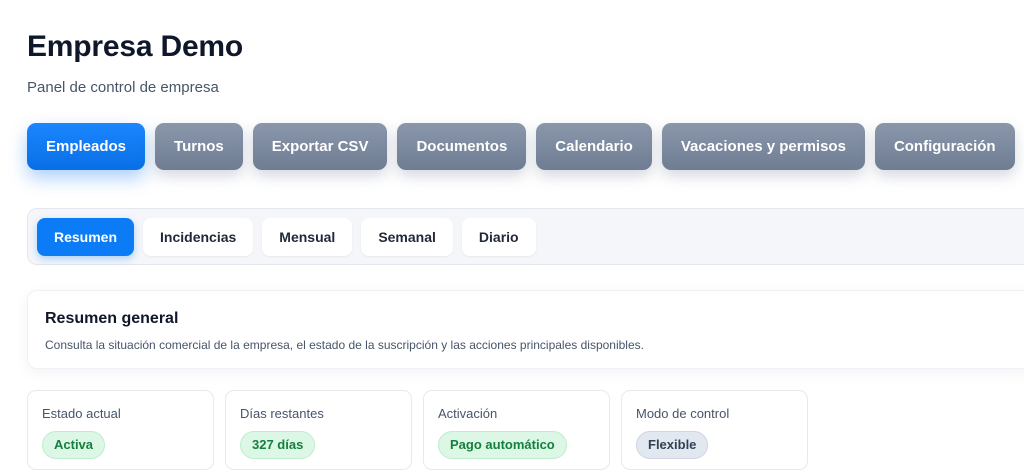 The height and width of the screenshot is (472, 1024). Describe the element at coordinates (278, 445) in the screenshot. I see `days-remaining-badge: 327 días` at that location.